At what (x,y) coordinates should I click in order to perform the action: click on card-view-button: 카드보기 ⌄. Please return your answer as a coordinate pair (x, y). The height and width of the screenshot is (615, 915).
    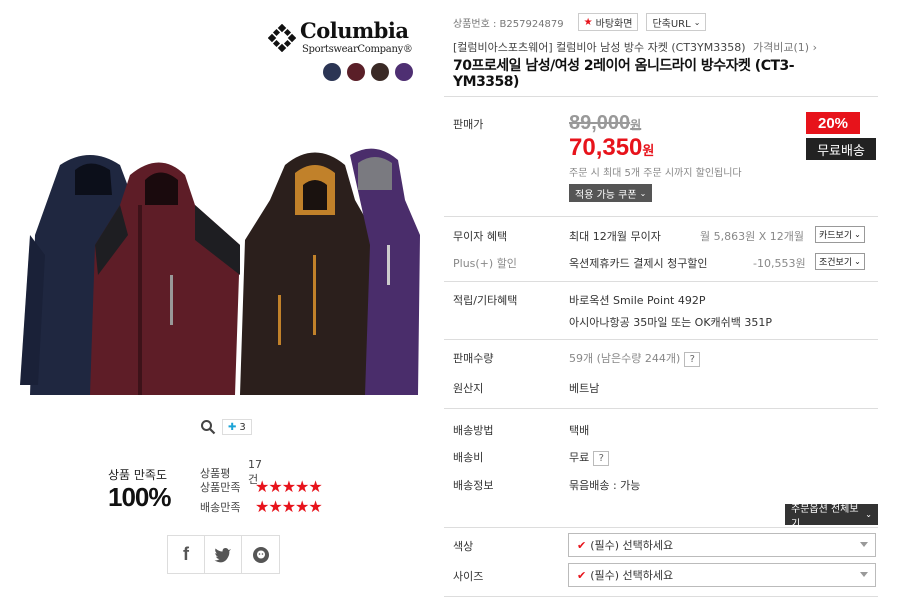
    Looking at the image, I should click on (840, 234).